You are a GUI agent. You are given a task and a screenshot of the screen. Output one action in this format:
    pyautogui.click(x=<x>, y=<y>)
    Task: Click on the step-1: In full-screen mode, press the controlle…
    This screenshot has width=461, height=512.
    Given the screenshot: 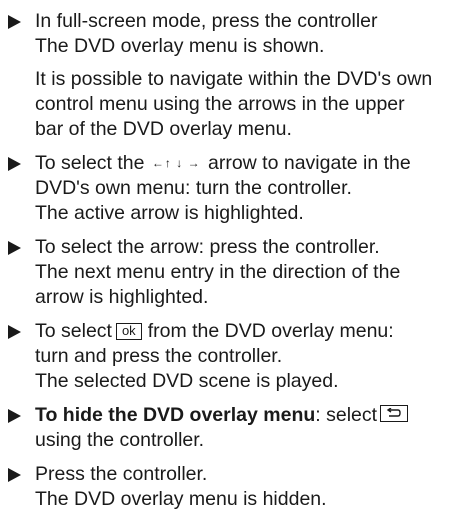 What is the action you would take?
    pyautogui.click(x=229, y=34)
    